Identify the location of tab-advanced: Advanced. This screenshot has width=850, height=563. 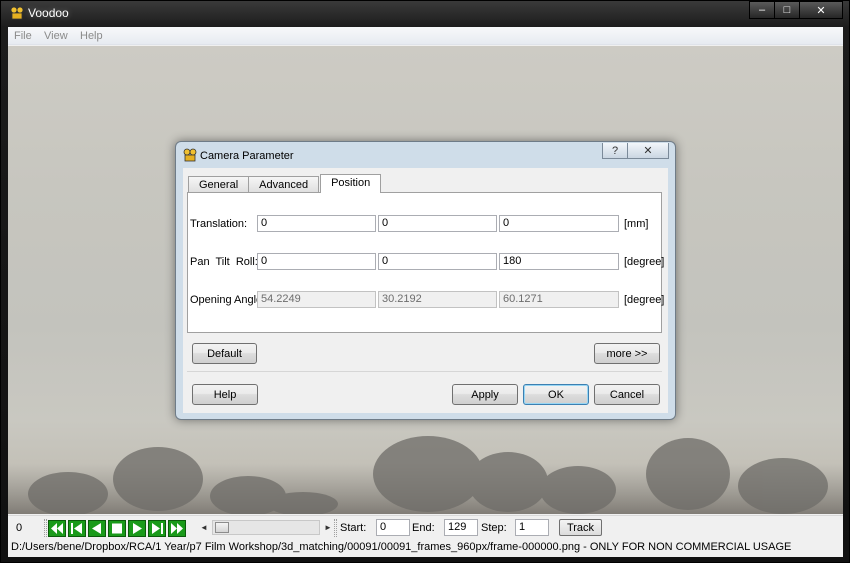
(284, 184).